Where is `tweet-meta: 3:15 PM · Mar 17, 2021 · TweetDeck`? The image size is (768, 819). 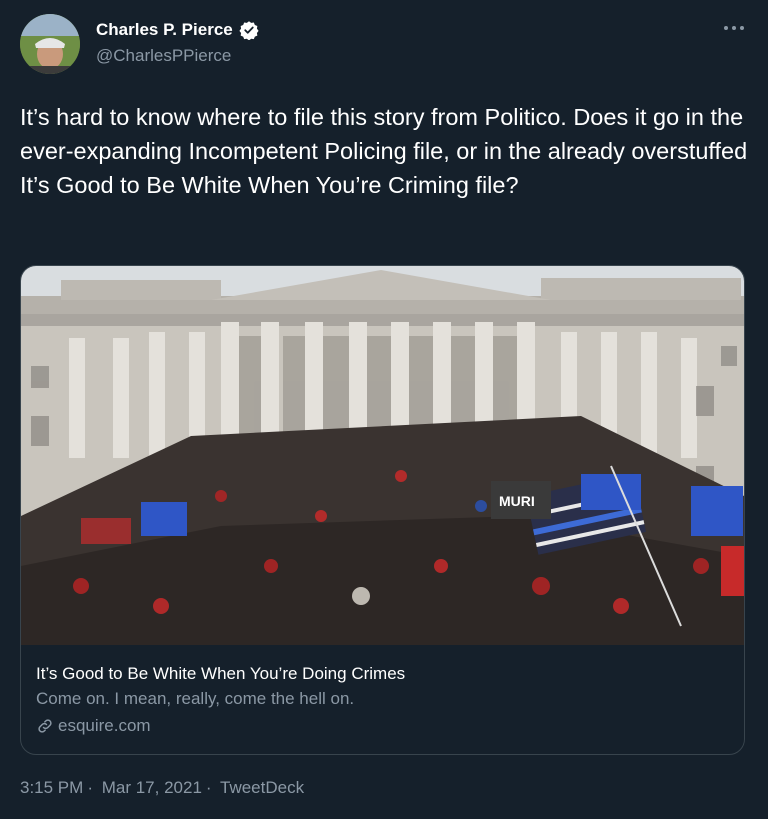
tweet-meta: 3:15 PM · Mar 17, 2021 · TweetDeck is located at coordinates (164, 788).